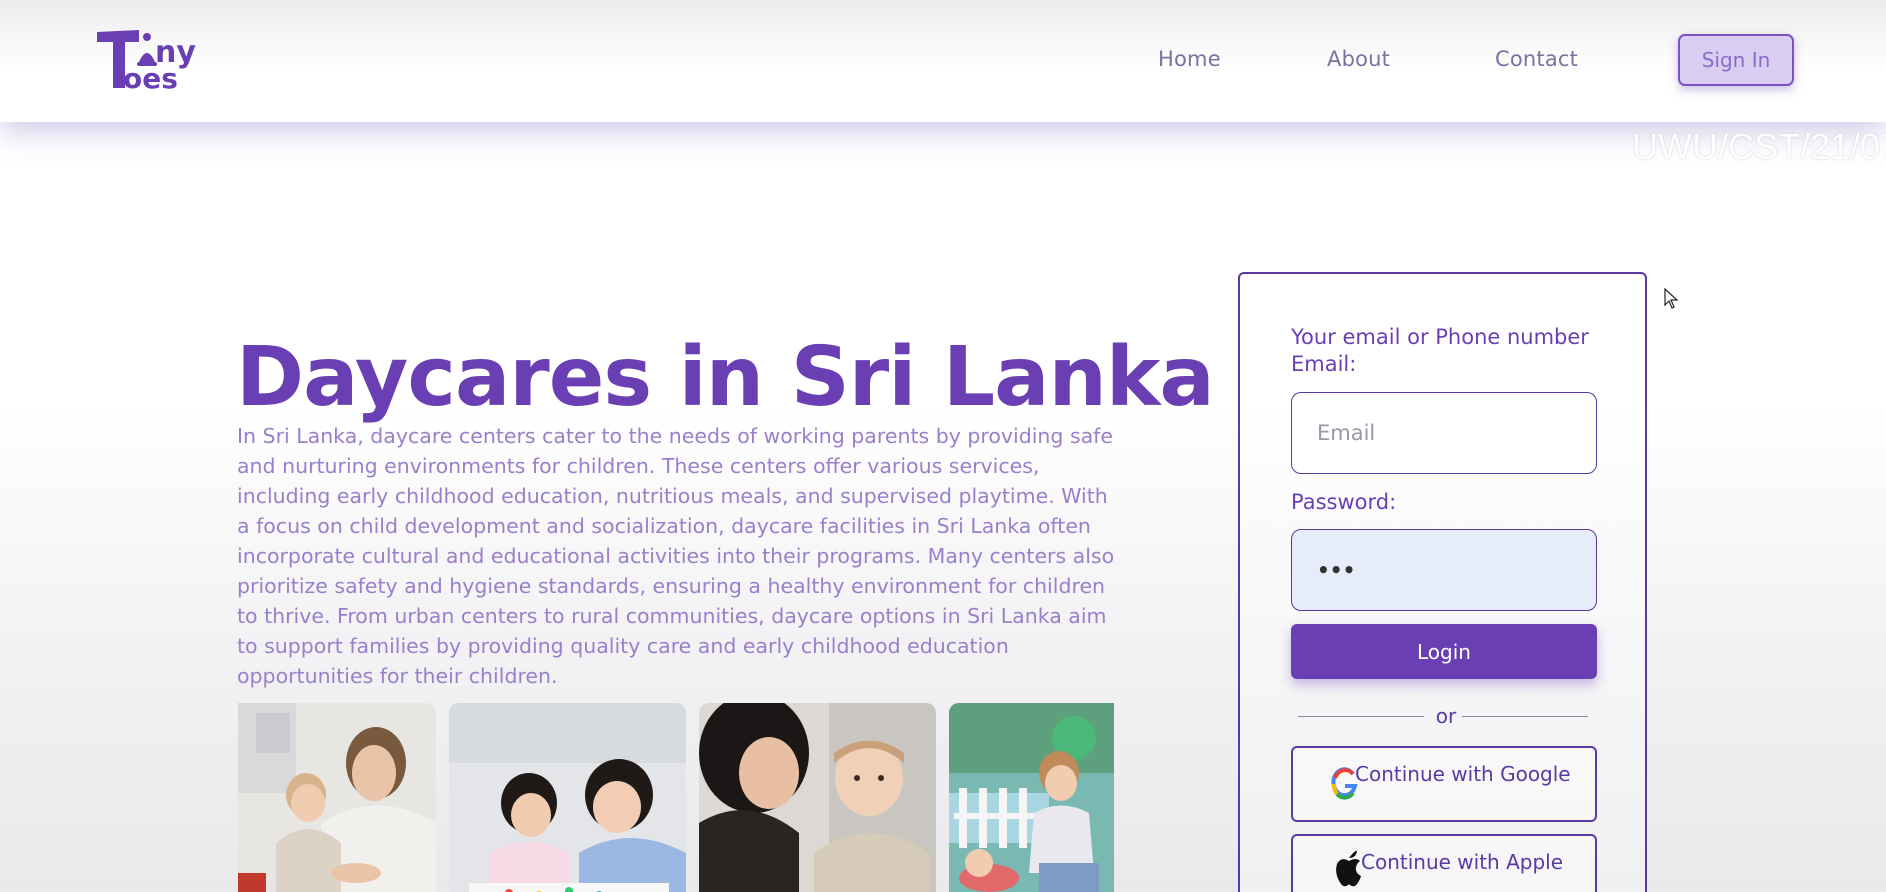 This screenshot has width=1886, height=892. Describe the element at coordinates (1031, 797) in the screenshot. I see `photo-kids-playroom` at that location.